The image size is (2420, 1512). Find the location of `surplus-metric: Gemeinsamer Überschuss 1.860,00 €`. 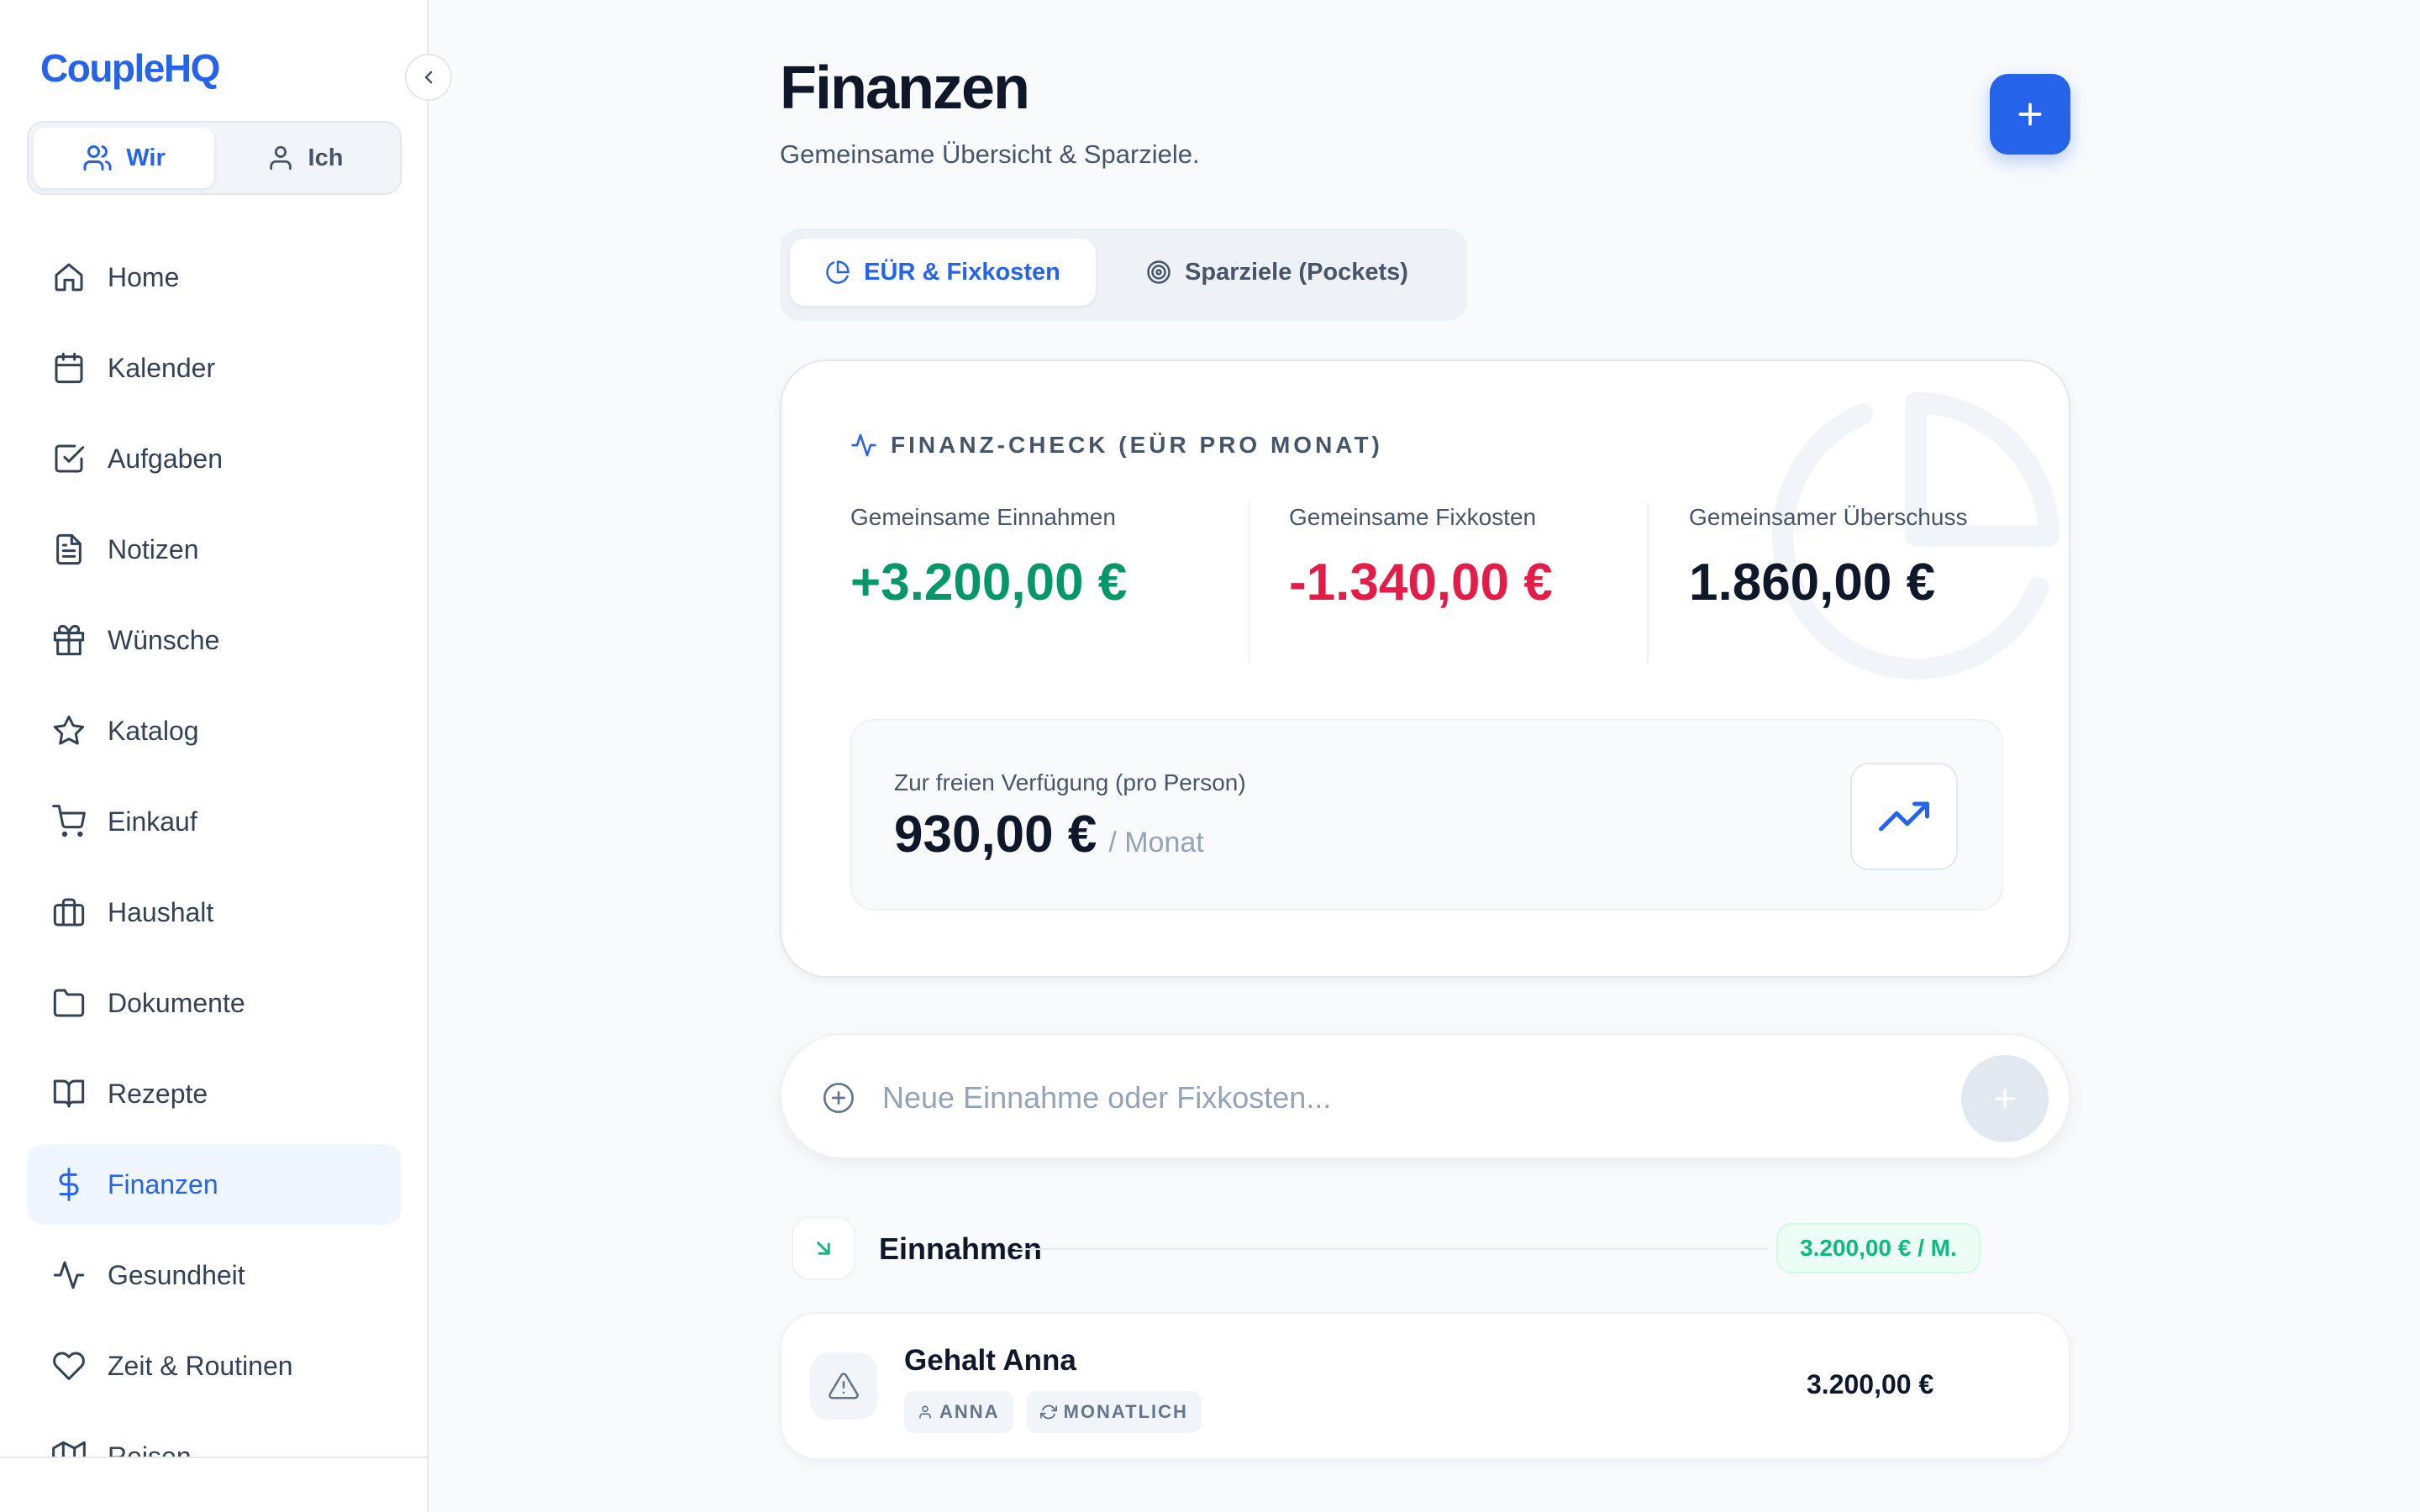

surplus-metric: Gemeinsamer Überschuss 1.860,00 € is located at coordinates (1865, 558).